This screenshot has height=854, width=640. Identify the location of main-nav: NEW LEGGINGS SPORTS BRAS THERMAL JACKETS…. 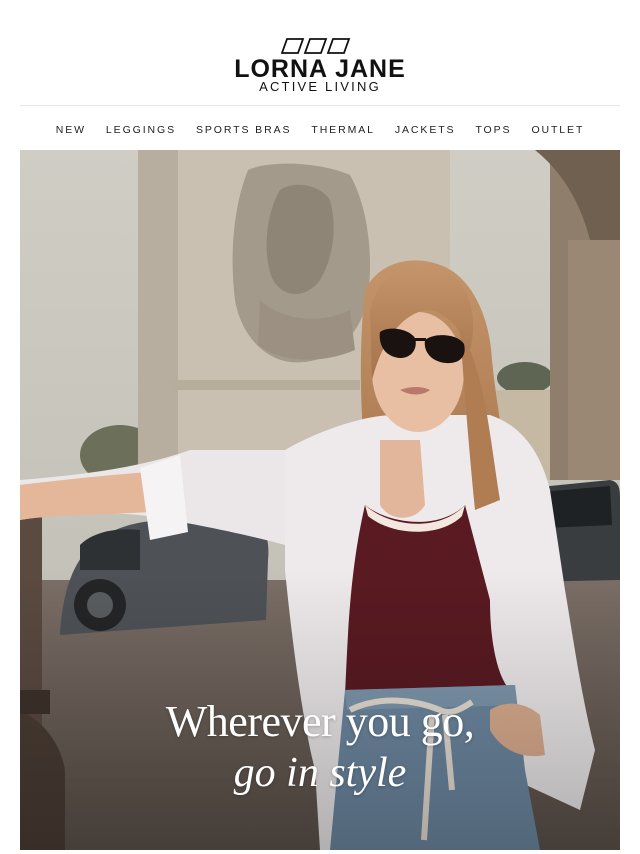
(320, 130).